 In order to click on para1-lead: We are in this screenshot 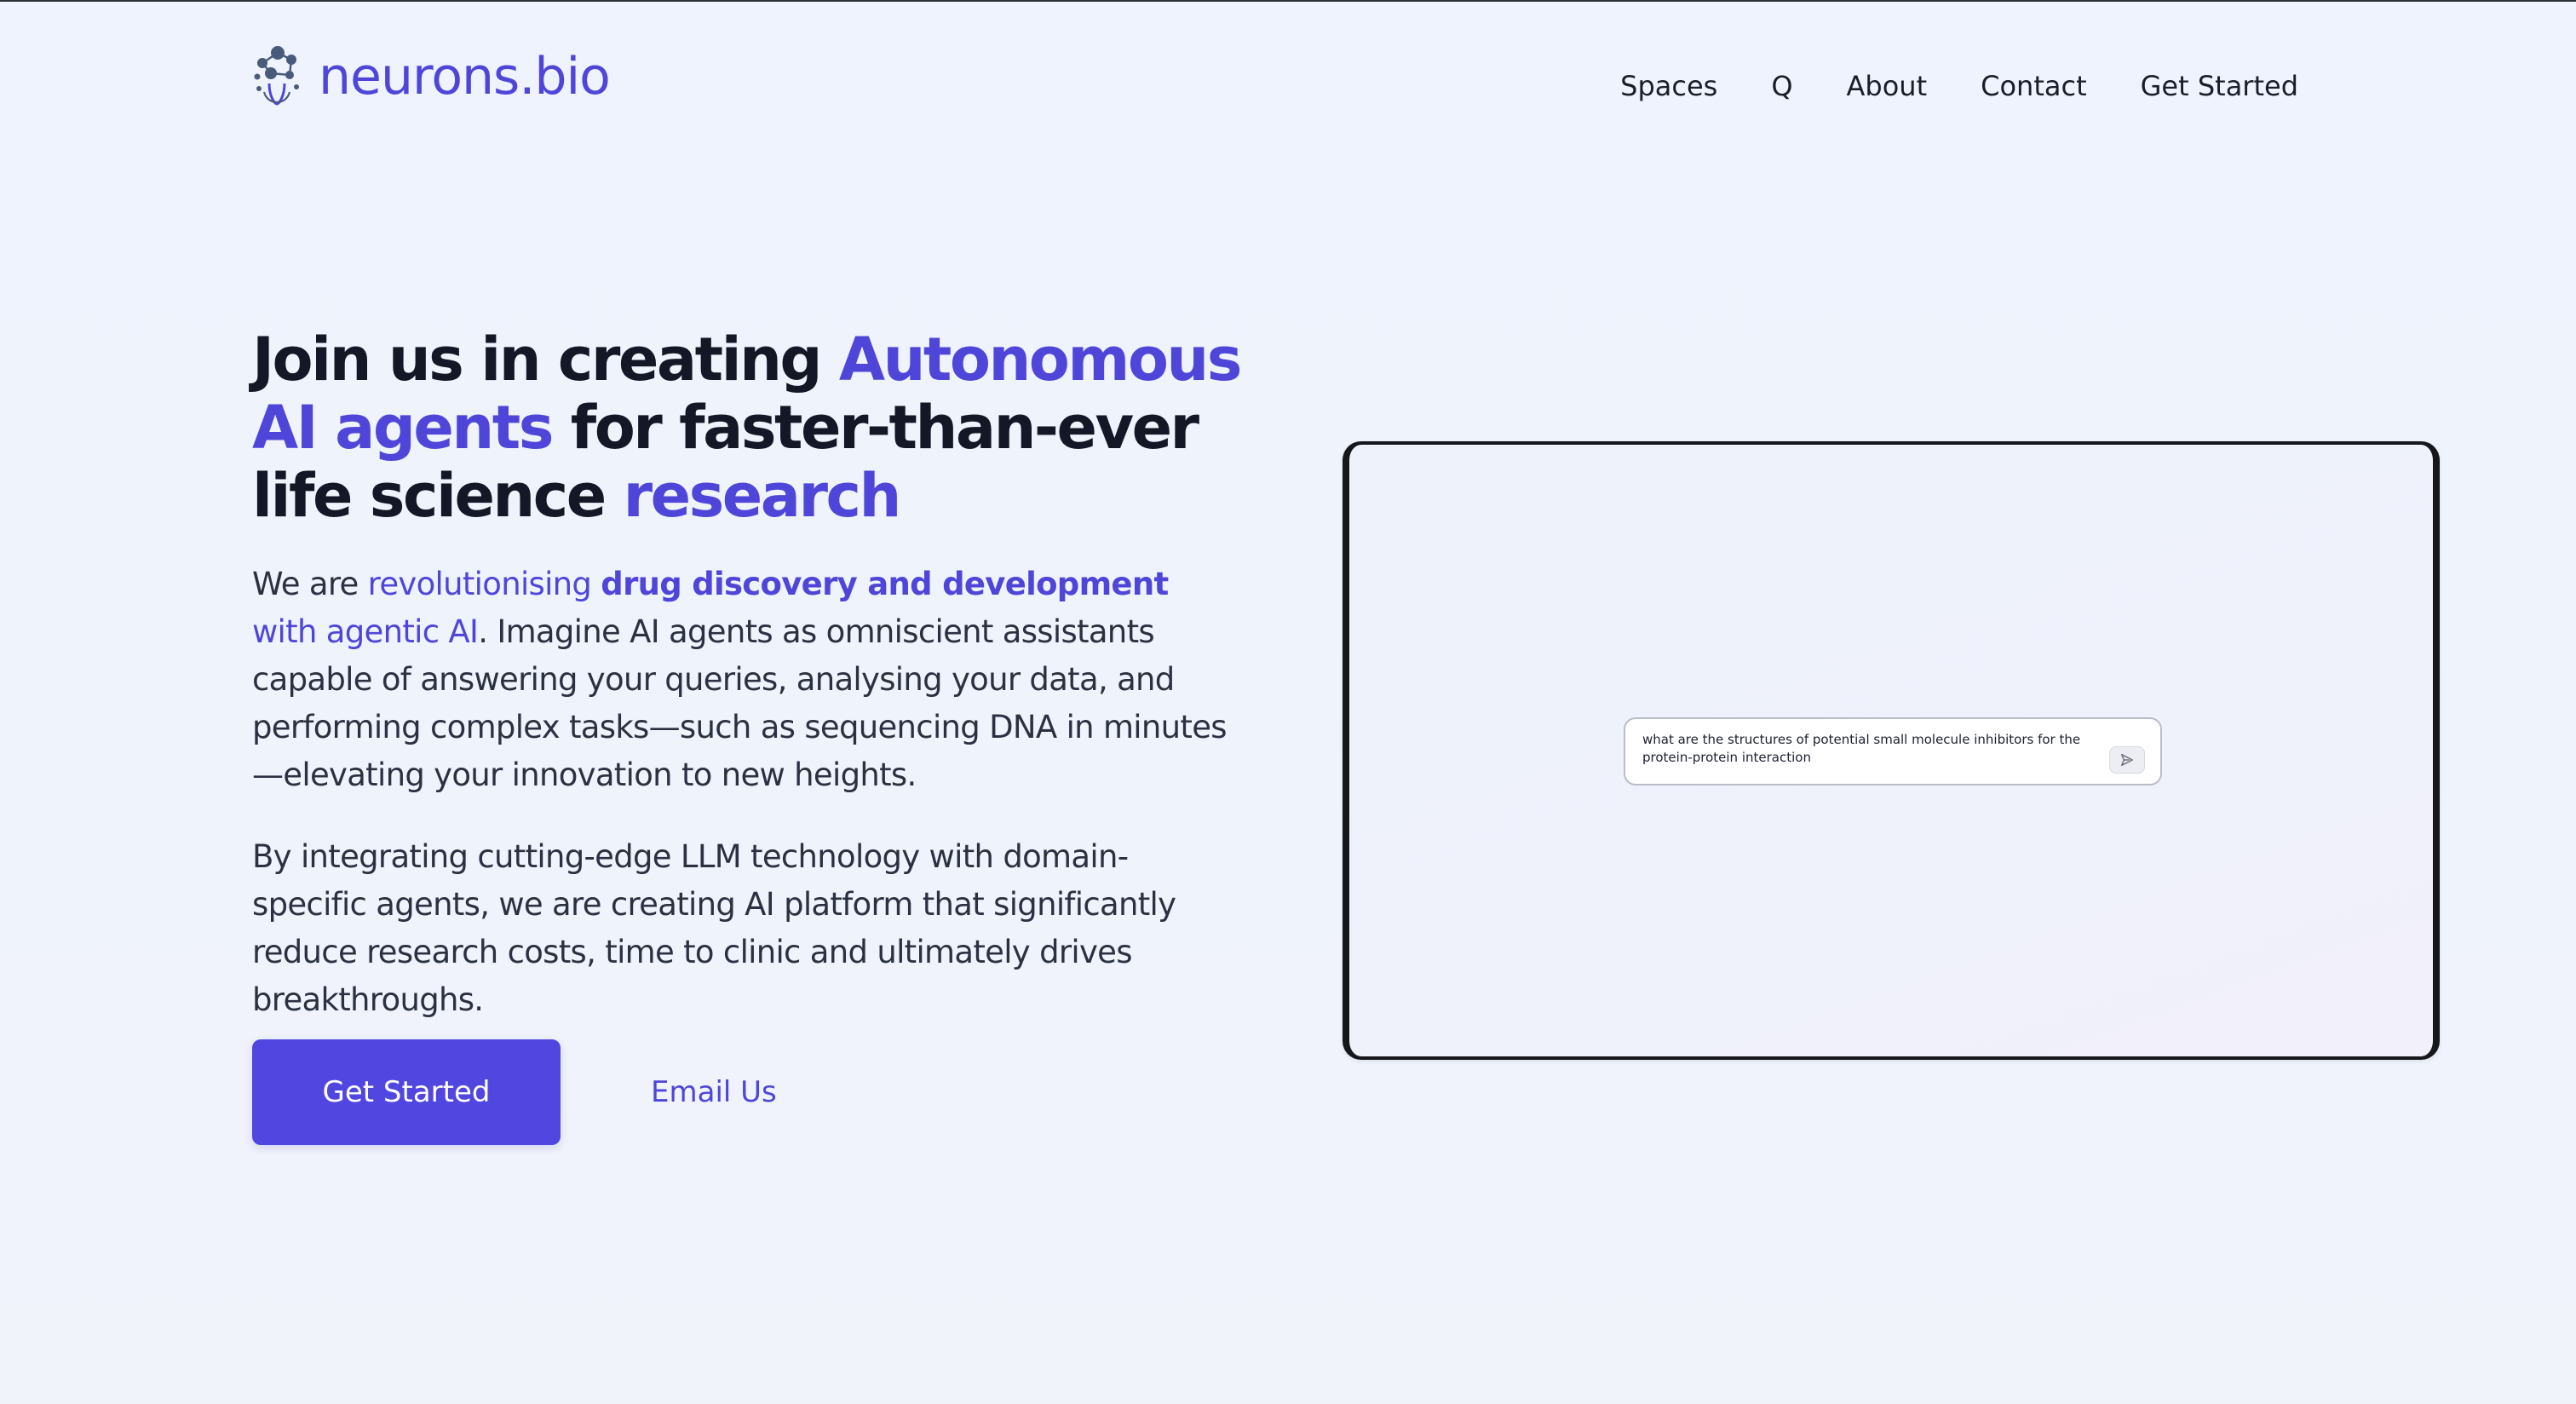, I will do `click(310, 584)`.